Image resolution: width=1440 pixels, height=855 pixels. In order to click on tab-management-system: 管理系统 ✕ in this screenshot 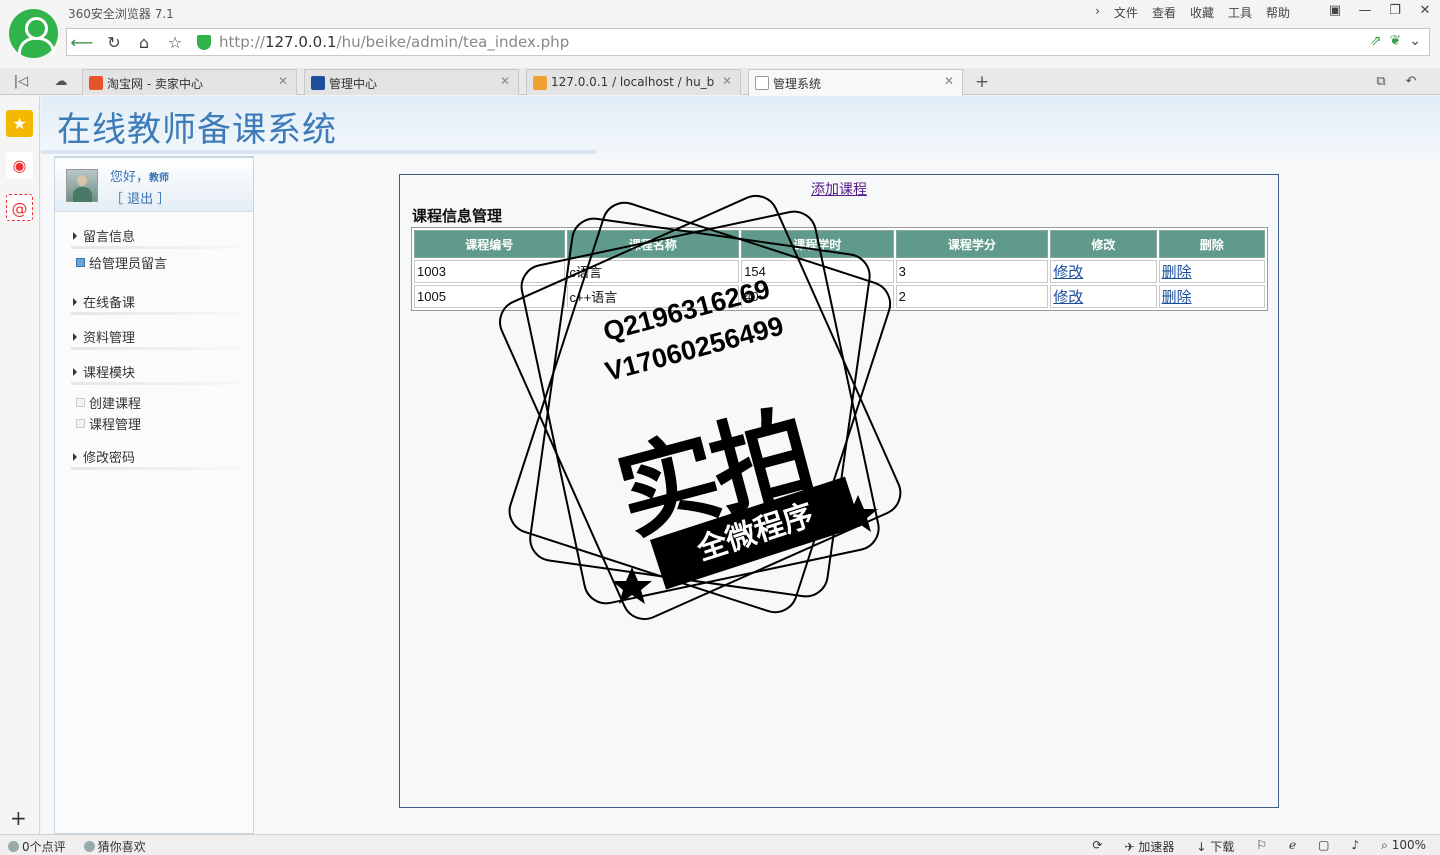, I will do `click(855, 82)`.